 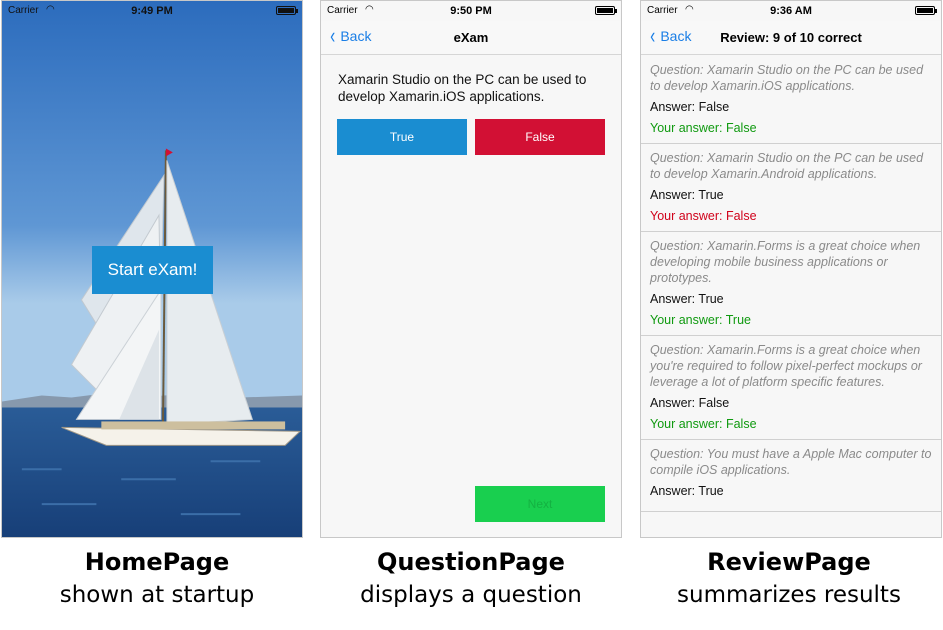 I want to click on caption-subtitle: shown at startup, so click(x=157, y=595).